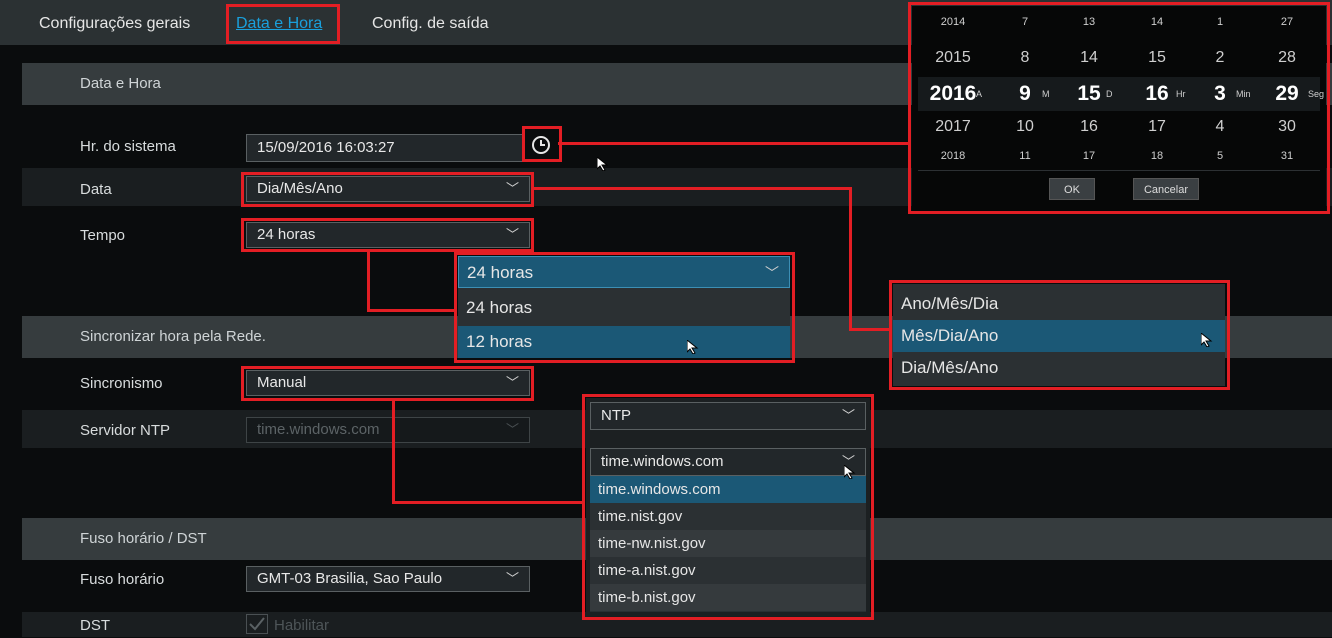 The width and height of the screenshot is (1332, 638). Describe the element at coordinates (388, 430) in the screenshot. I see `ntp-server-select: time.windows.com ﹀` at that location.